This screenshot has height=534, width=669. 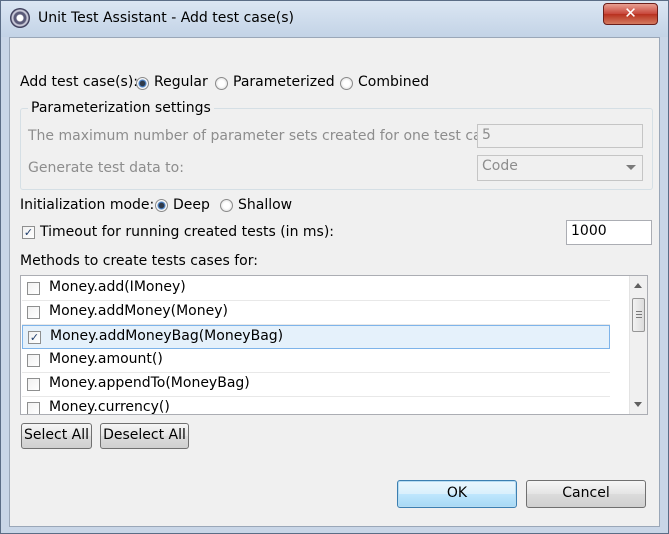 I want to click on close-icon: ✕, so click(x=630, y=13).